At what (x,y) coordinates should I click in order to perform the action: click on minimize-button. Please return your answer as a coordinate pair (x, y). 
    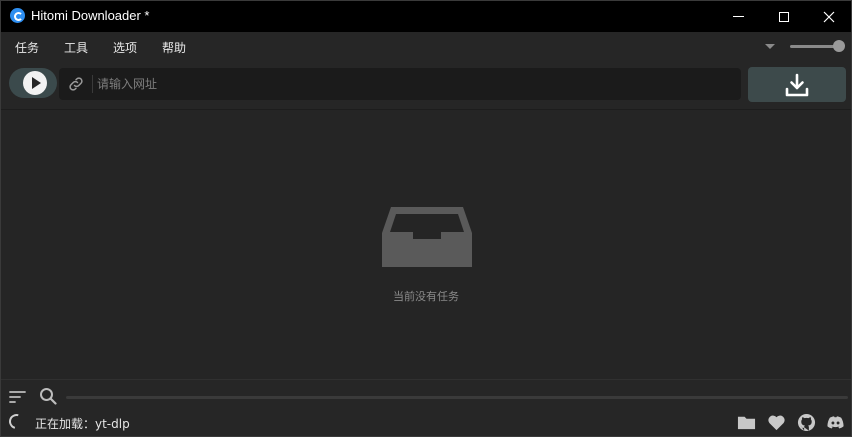
    Looking at the image, I should click on (738, 16).